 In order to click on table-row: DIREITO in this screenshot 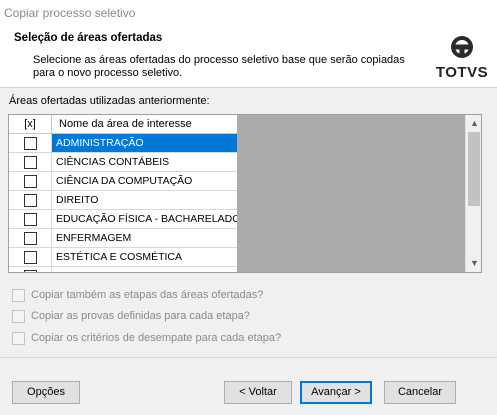, I will do `click(123, 200)`.